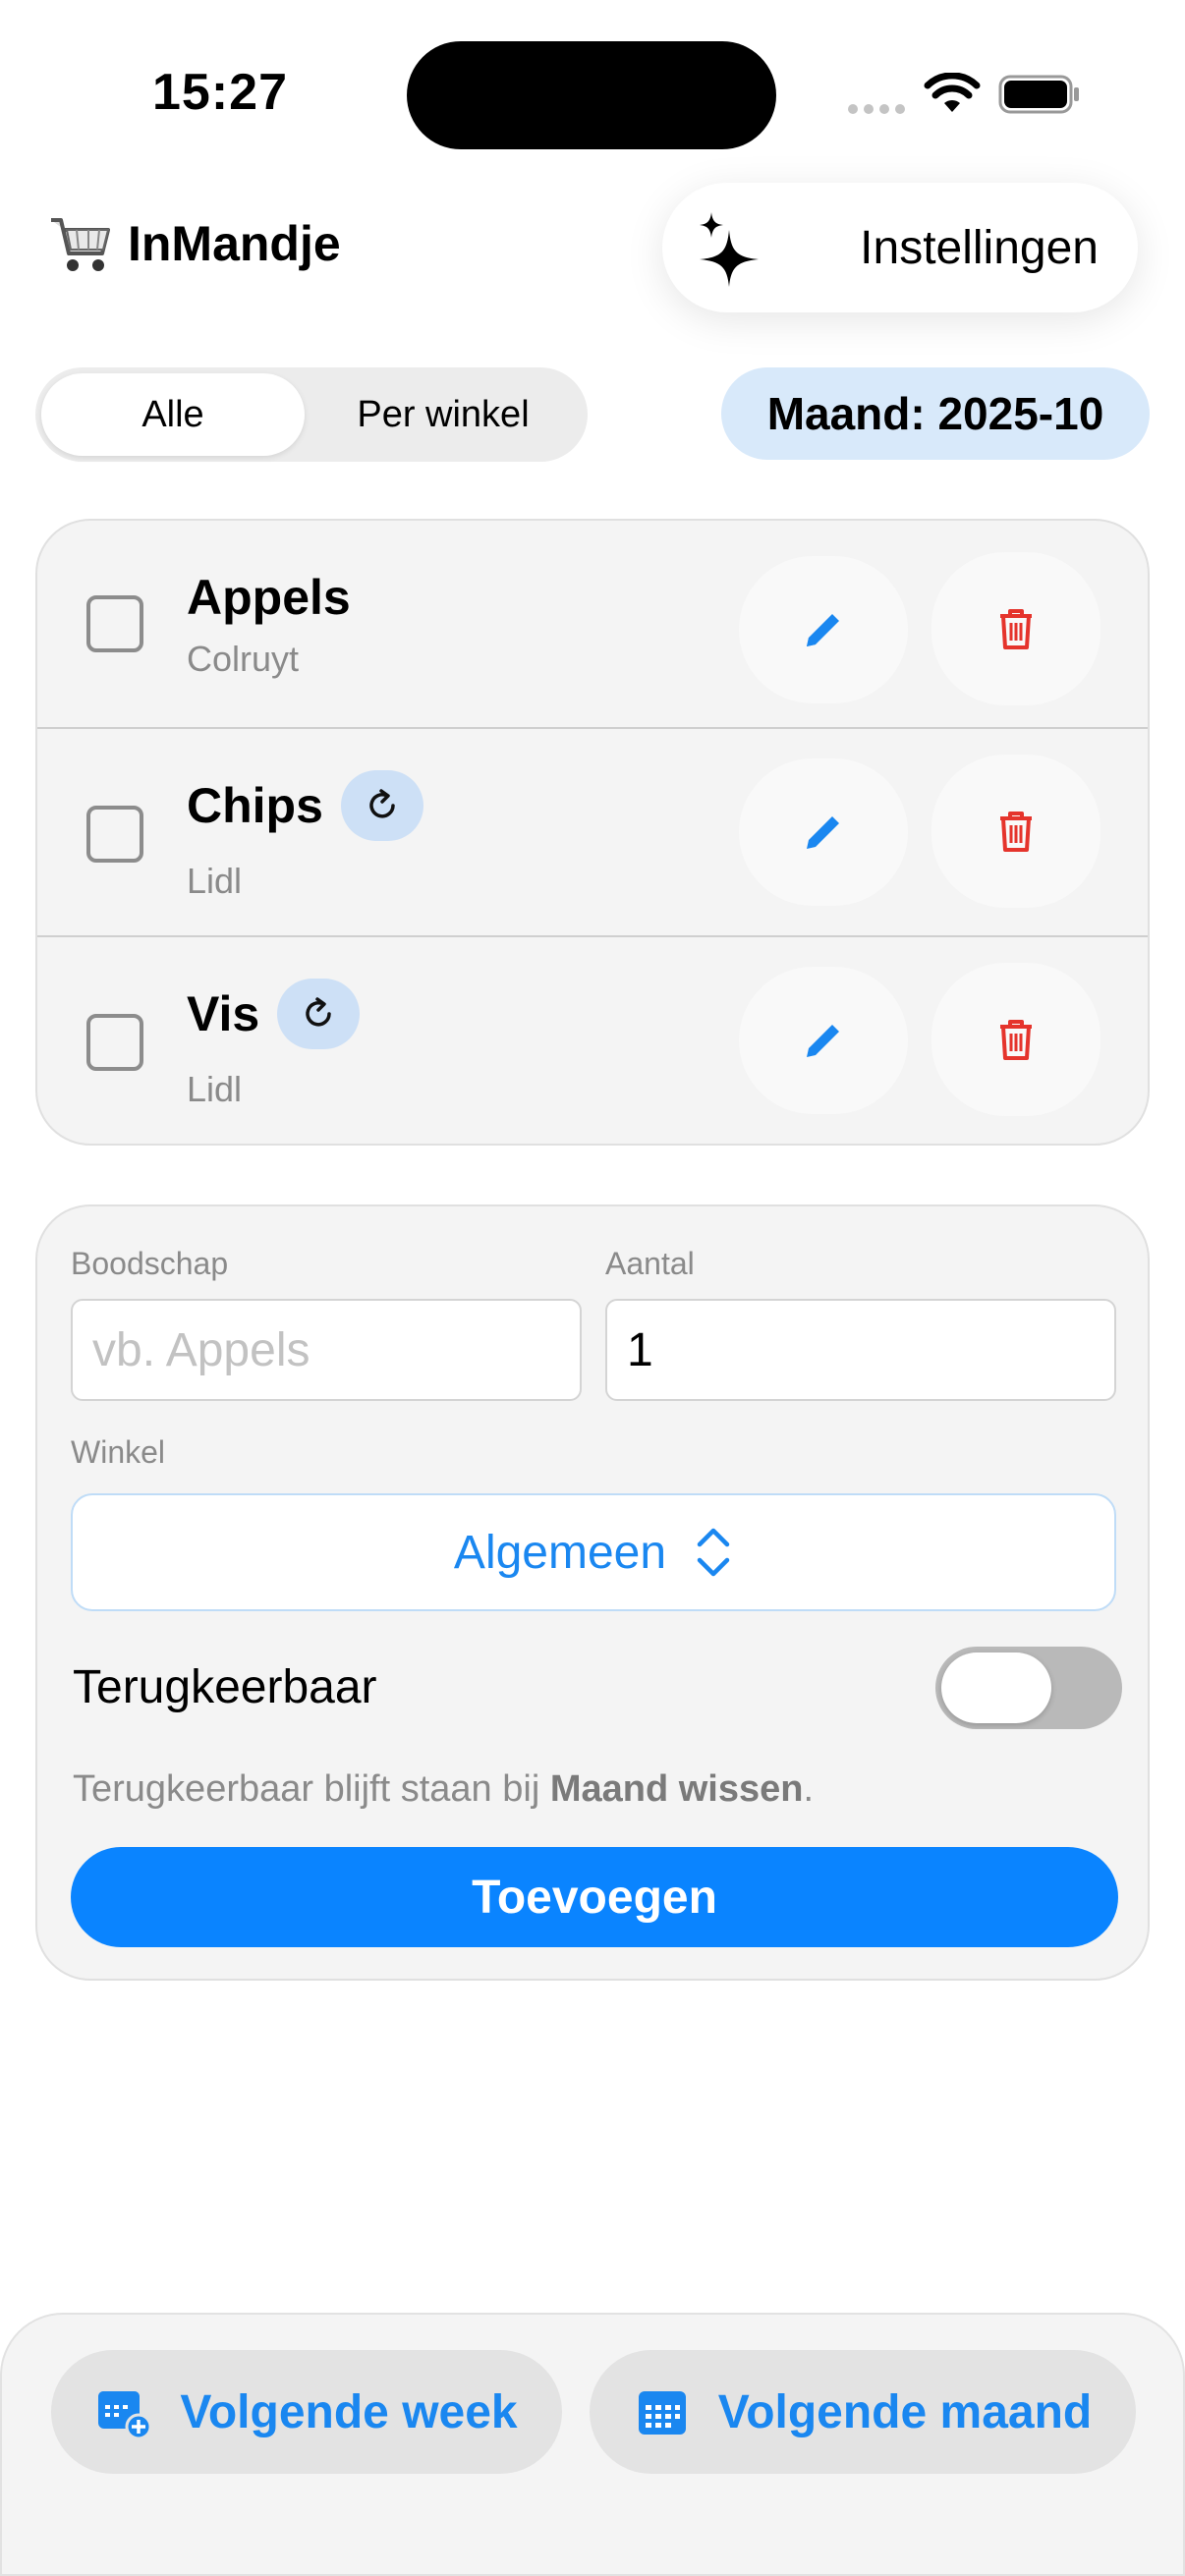 The height and width of the screenshot is (2576, 1185). I want to click on settings-button: Instellingen, so click(900, 247).